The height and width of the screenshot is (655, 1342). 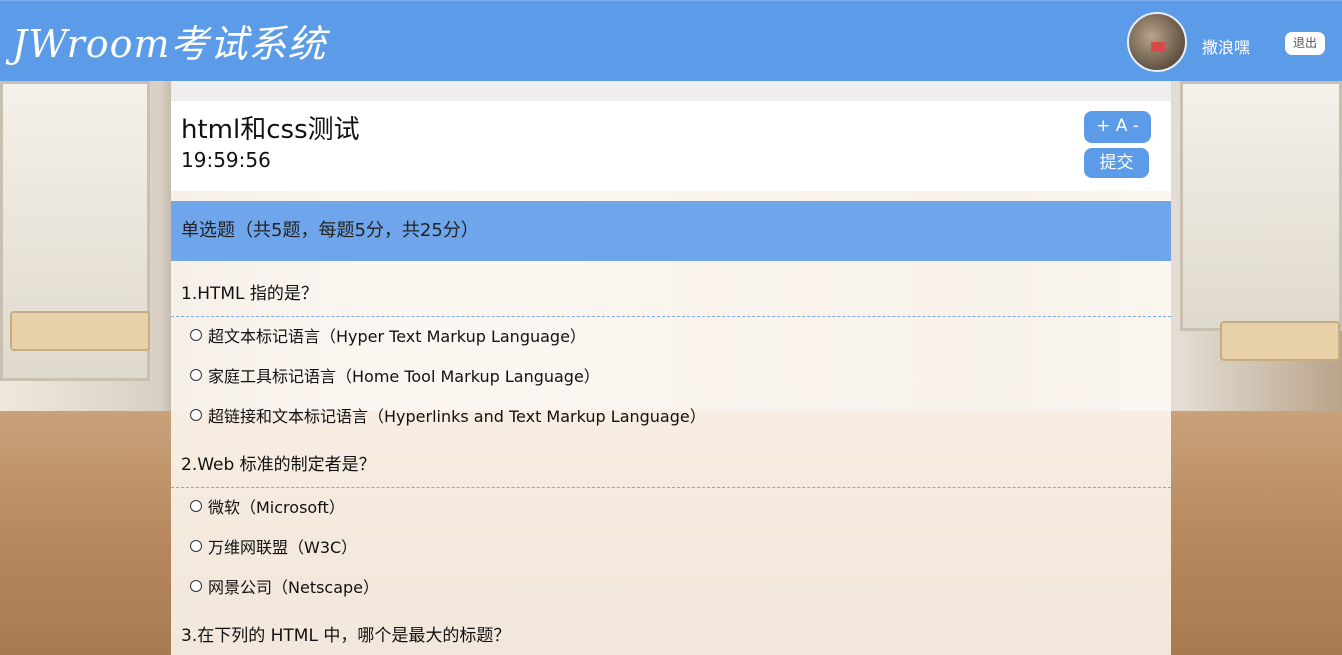 What do you see at coordinates (1117, 127) in the screenshot?
I see `font-size-button: + A -` at bounding box center [1117, 127].